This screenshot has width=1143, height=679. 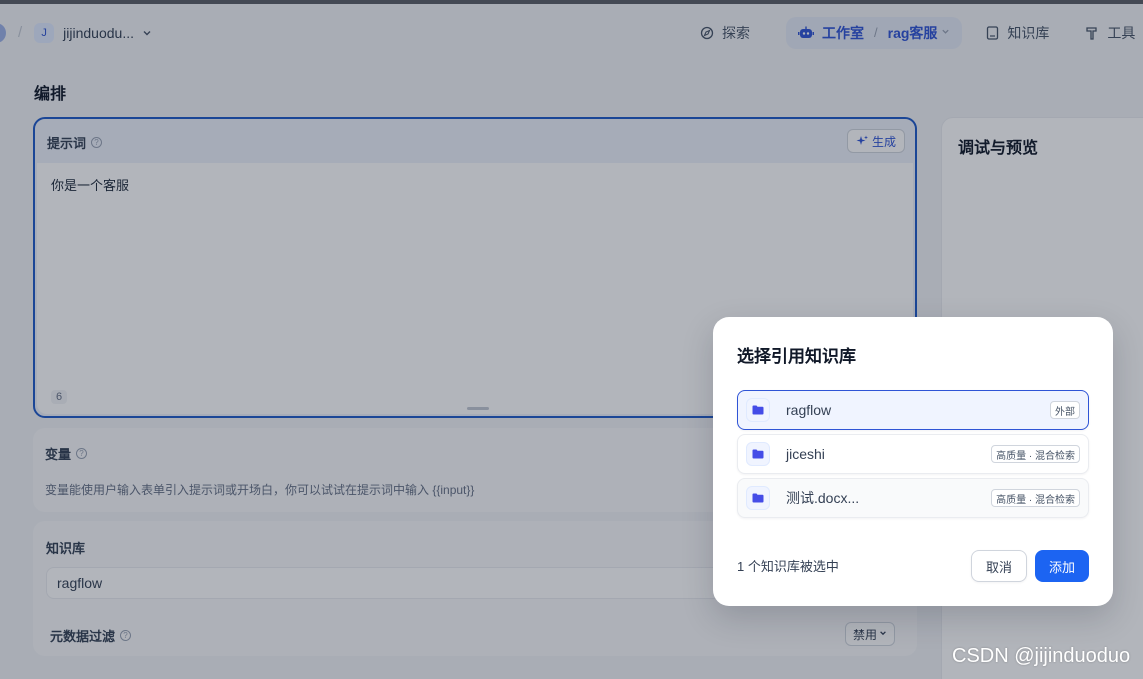 What do you see at coordinates (809, 410) in the screenshot?
I see `knowledge-option-name: ragflow` at bounding box center [809, 410].